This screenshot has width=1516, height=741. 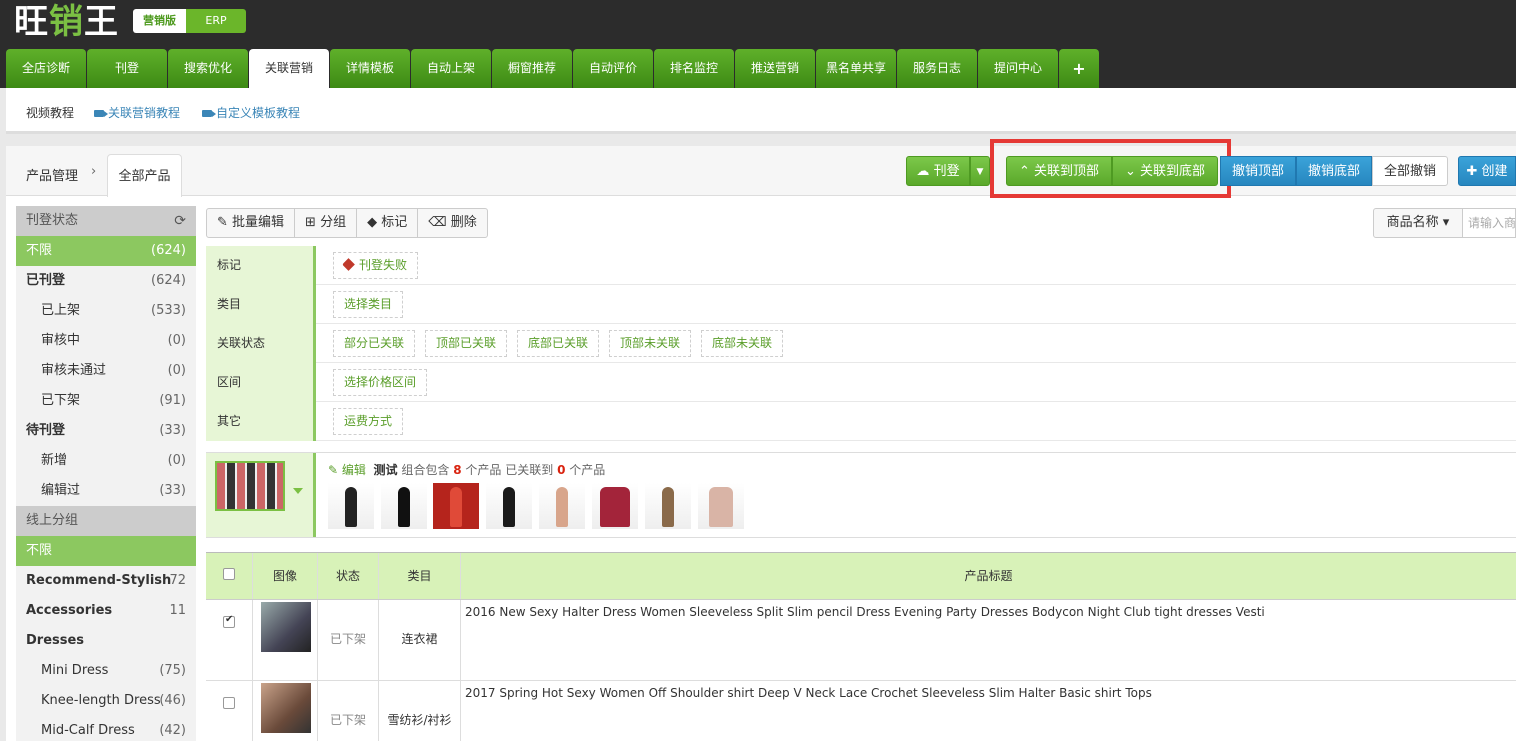 I want to click on batch-toolbar: ✎ 批量编辑 ⊞ 分组 ◆ 标记 ⌫ 删除, so click(x=347, y=223).